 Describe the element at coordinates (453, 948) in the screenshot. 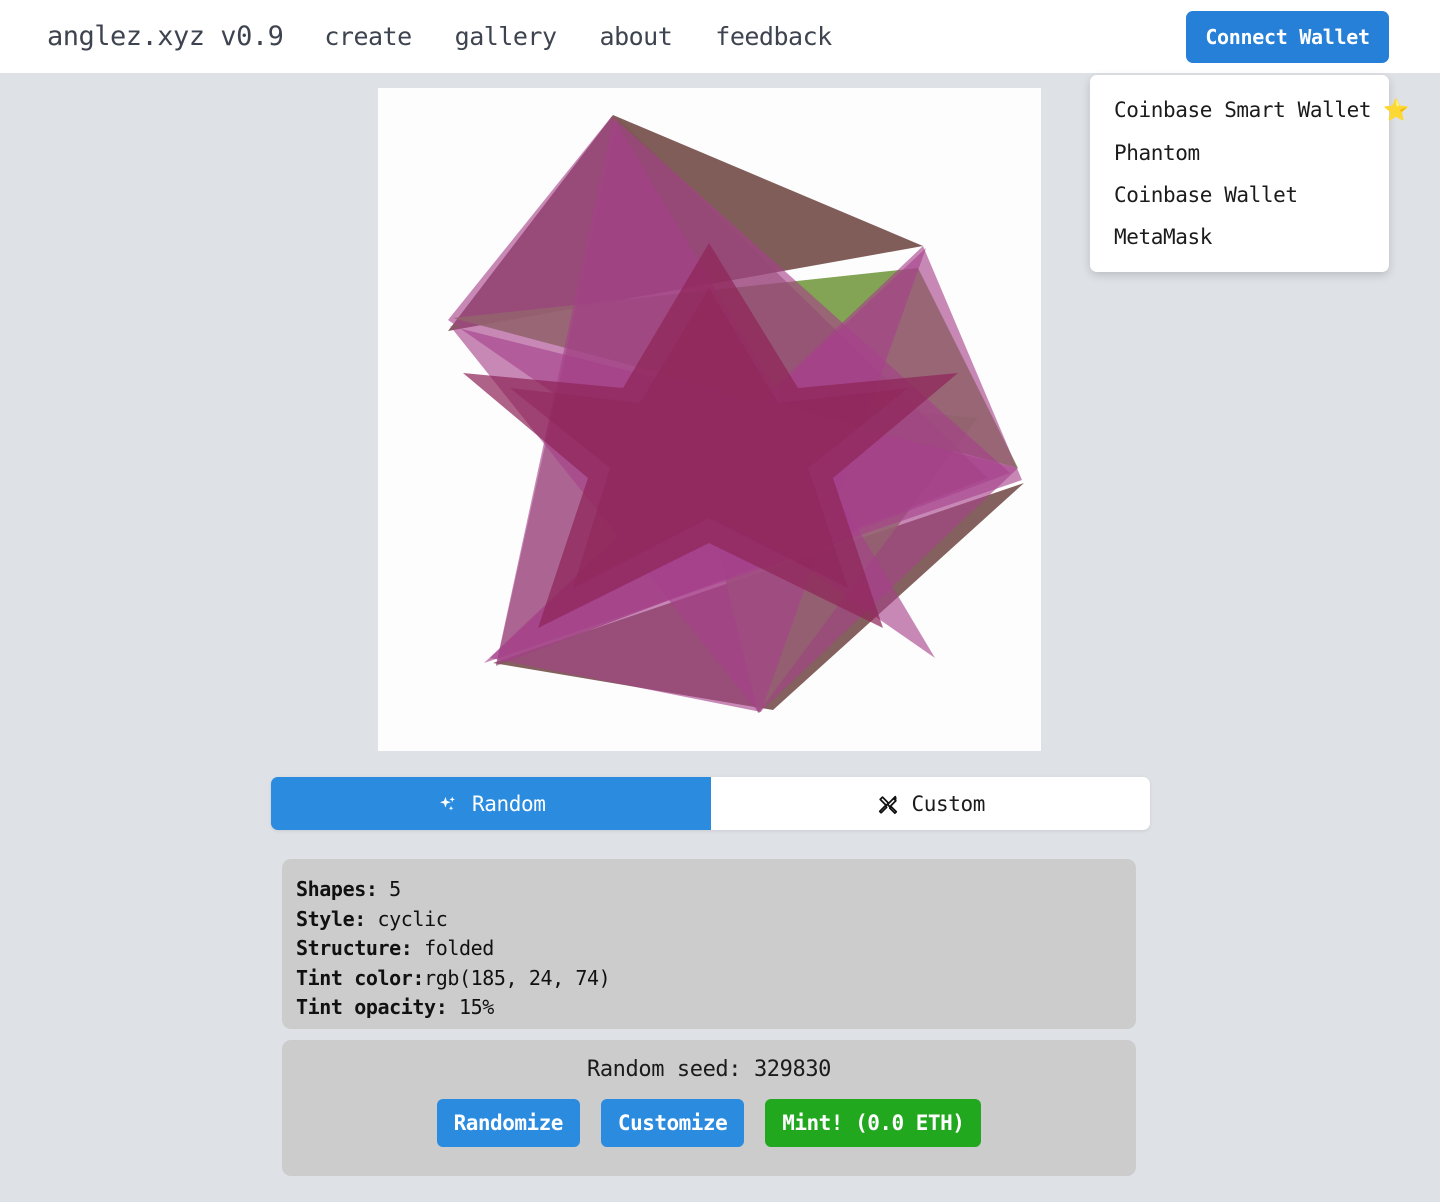

I see `info-value-structure: folded` at that location.